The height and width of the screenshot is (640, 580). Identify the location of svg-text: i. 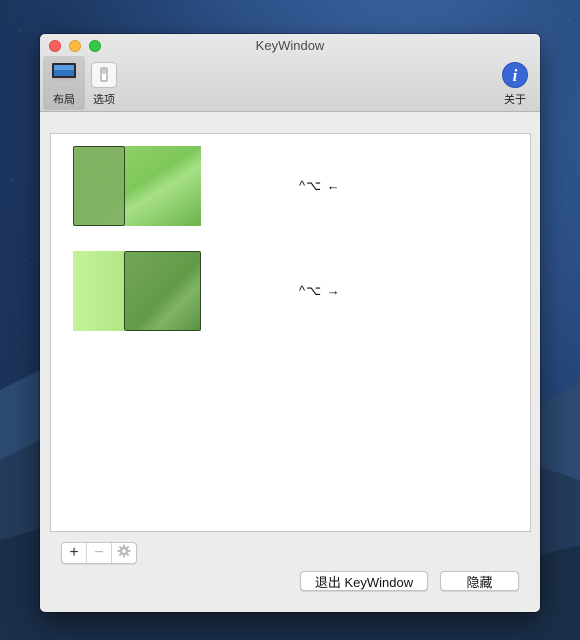
(515, 75).